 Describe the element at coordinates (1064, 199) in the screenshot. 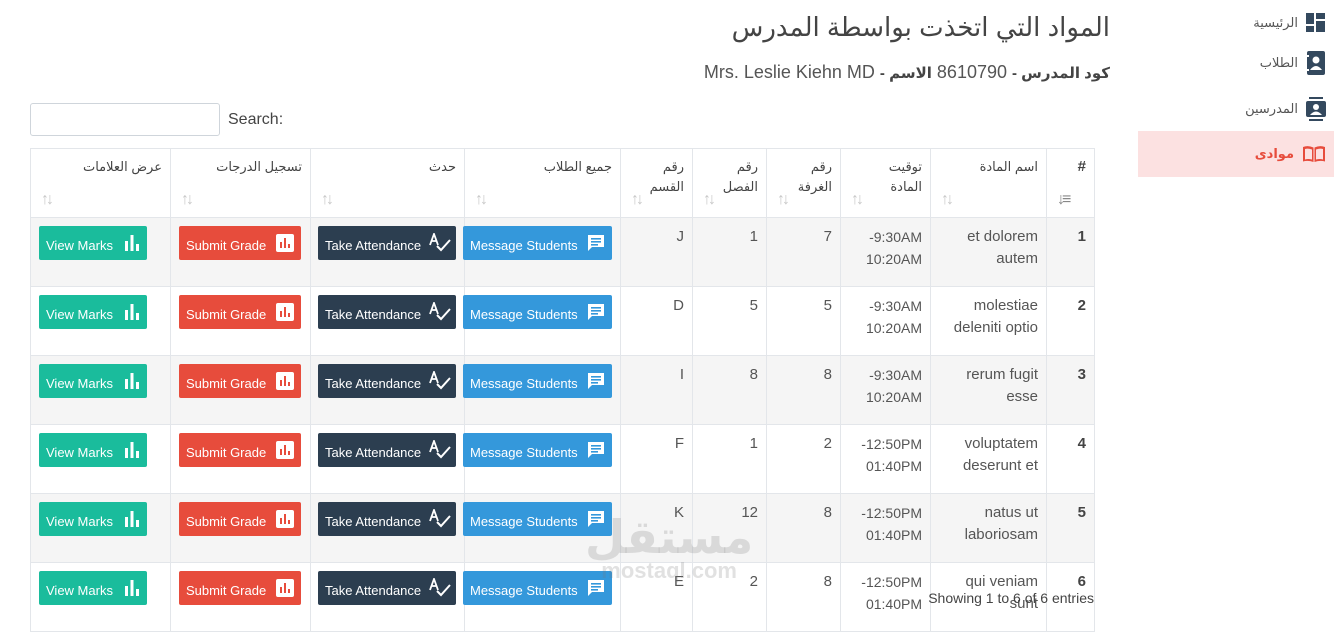

I see `sort-asc-icon: ↓≡` at that location.